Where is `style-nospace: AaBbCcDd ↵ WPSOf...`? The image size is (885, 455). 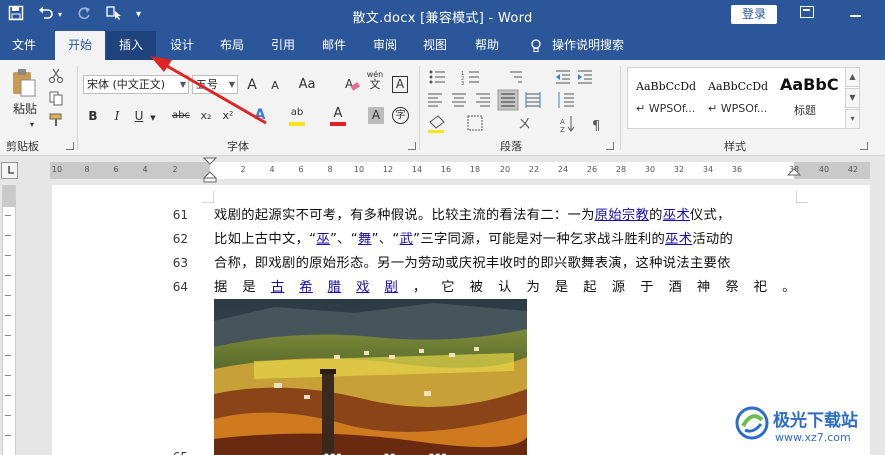
style-nospace: AaBbCcDd ↵ WPSOf... is located at coordinates (740, 99).